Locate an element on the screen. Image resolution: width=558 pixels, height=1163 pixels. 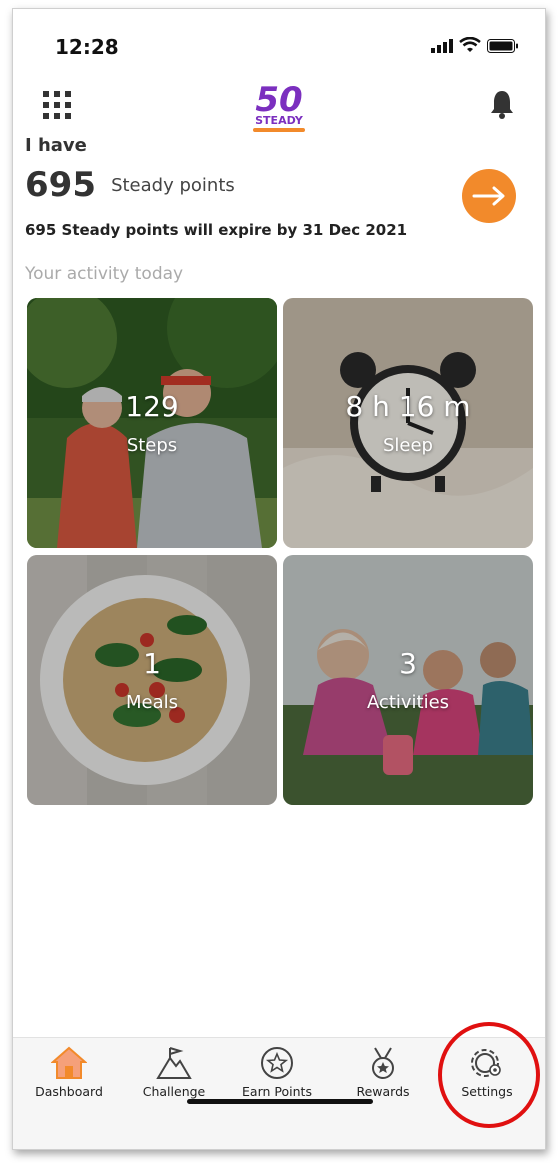
tab-earn-points: Earn Points is located at coordinates (277, 1078).